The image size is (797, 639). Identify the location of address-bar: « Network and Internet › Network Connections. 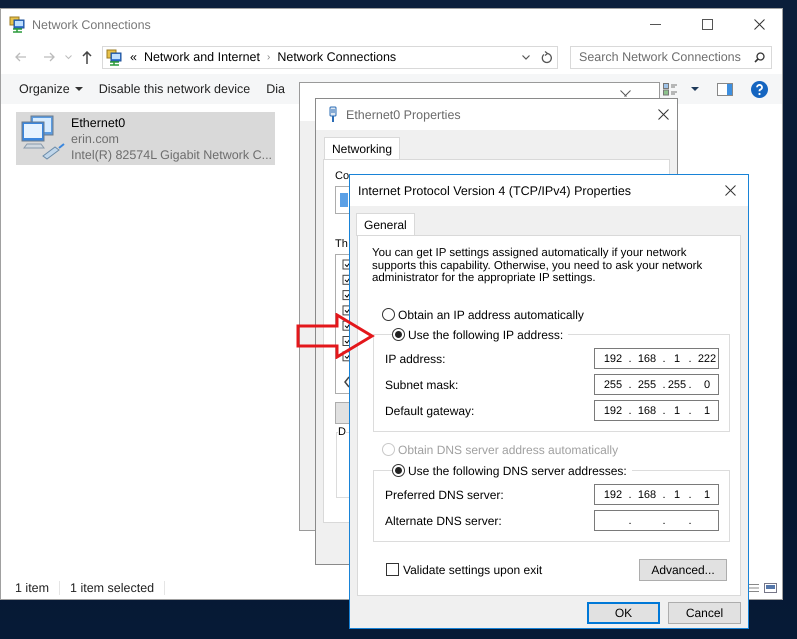
(330, 57).